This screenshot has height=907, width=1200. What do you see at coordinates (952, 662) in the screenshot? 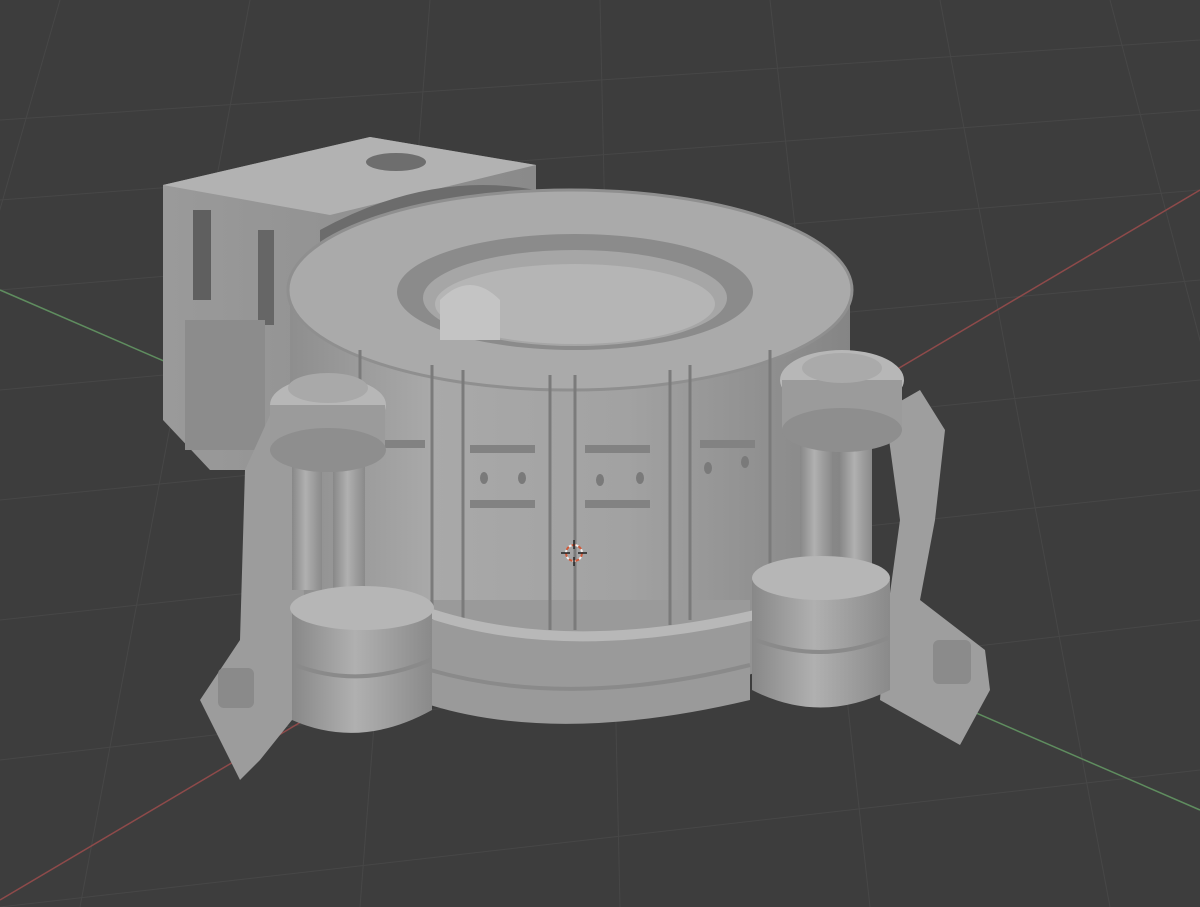
I see `right-bracket-socket` at bounding box center [952, 662].